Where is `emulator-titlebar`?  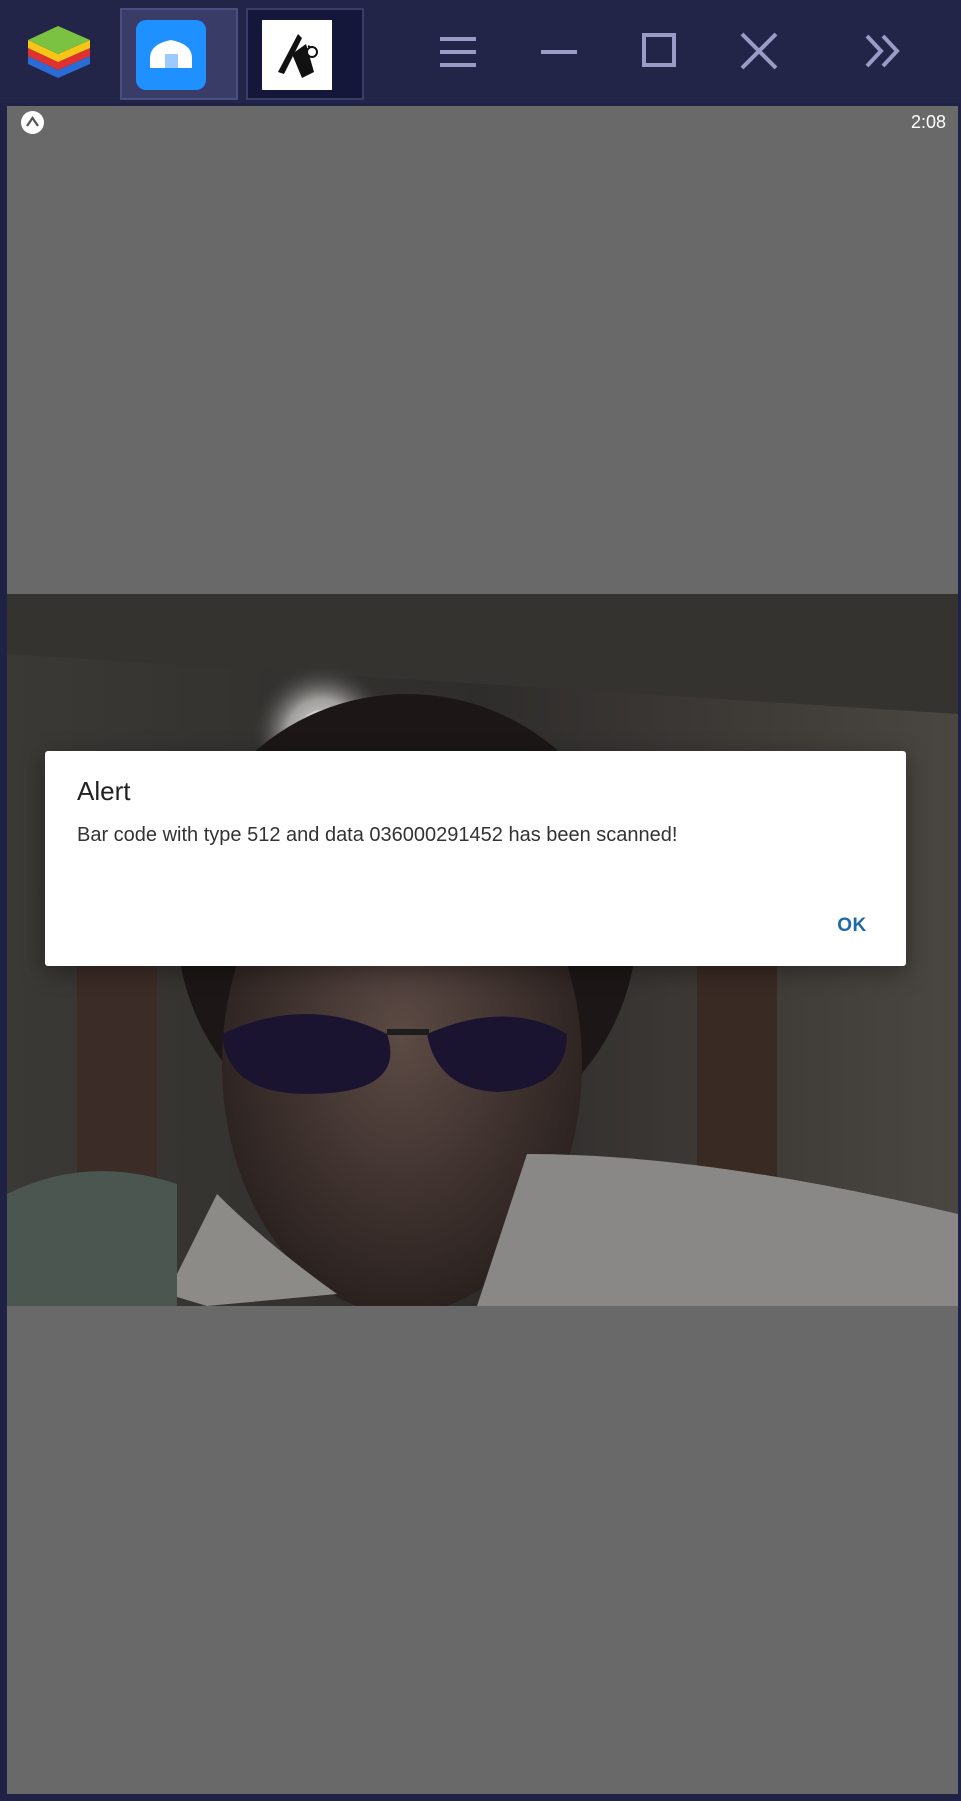 emulator-titlebar is located at coordinates (480, 51).